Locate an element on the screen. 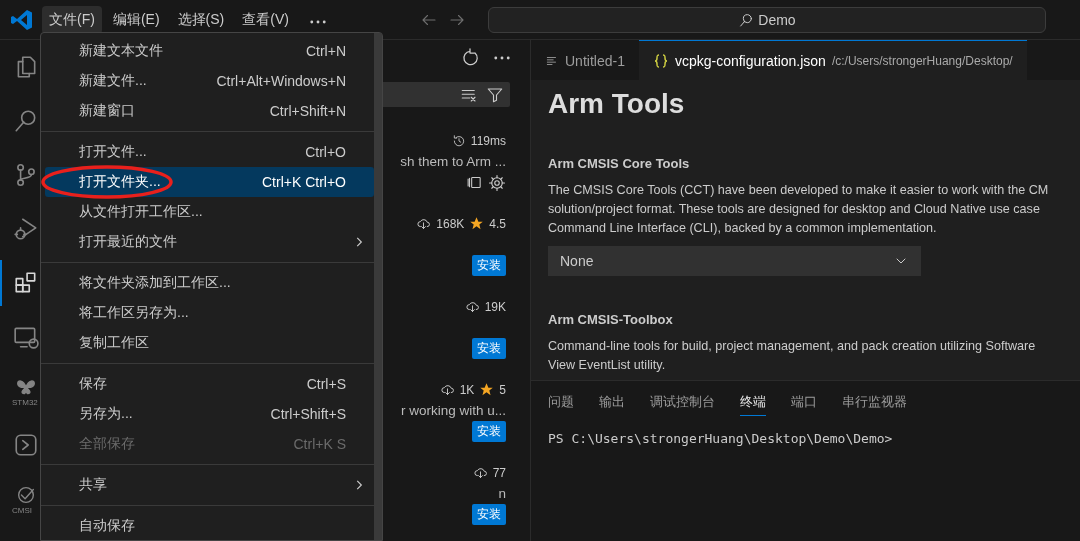  dropdown: None is located at coordinates (734, 261).